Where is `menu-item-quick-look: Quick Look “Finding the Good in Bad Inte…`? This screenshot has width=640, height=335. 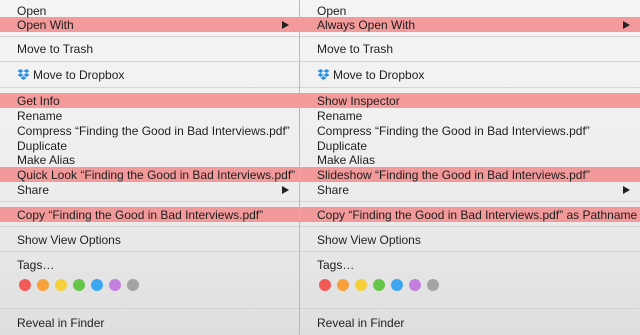
menu-item-quick-look: Quick Look “Finding the Good in Bad Inte… is located at coordinates (149, 175).